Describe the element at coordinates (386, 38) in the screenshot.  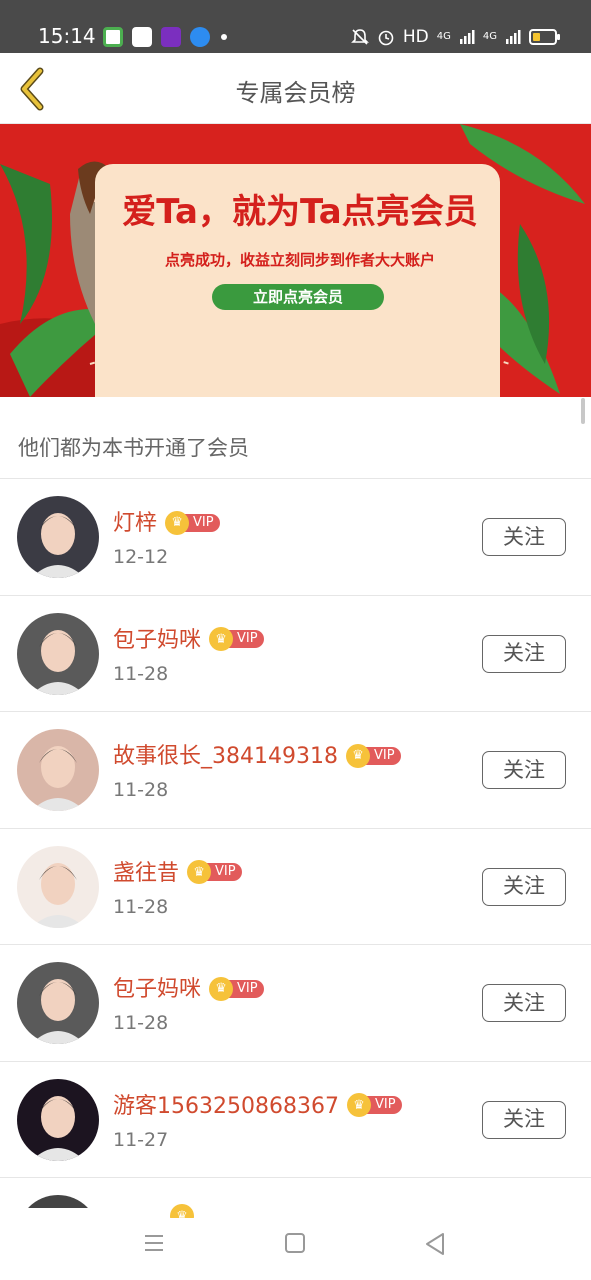
I see `alarm-icon` at that location.